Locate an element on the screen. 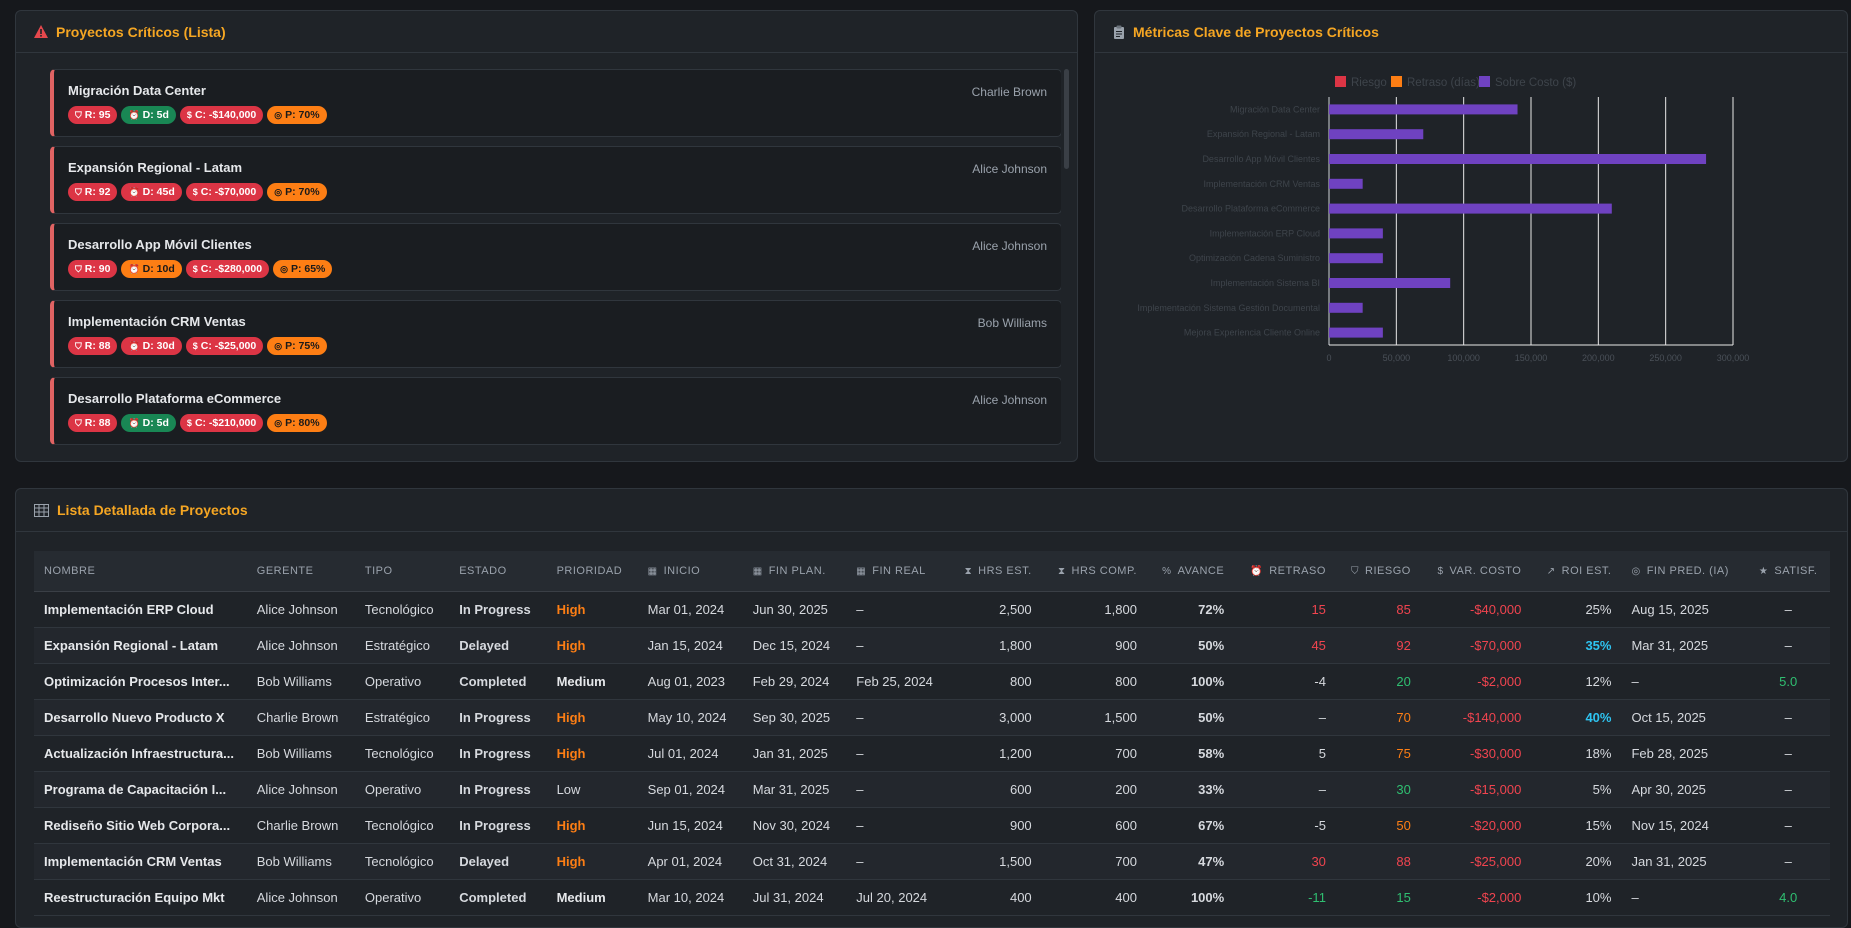 Image resolution: width=1851 pixels, height=928 pixels. target-icon: ◎ is located at coordinates (1636, 571).